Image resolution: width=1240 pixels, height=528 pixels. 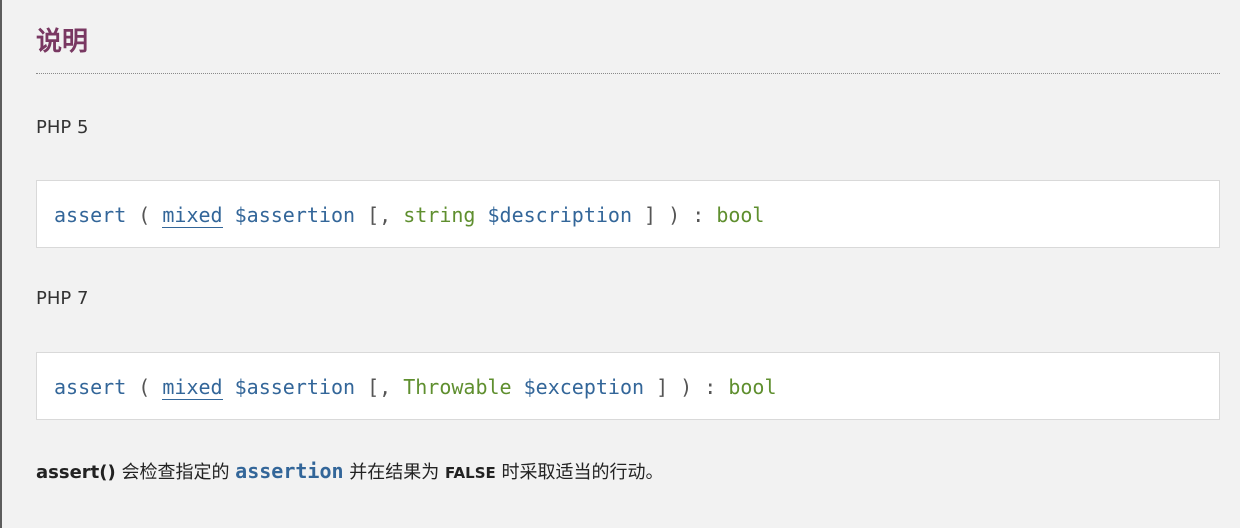 What do you see at coordinates (628, 73) in the screenshot?
I see `title-divider` at bounding box center [628, 73].